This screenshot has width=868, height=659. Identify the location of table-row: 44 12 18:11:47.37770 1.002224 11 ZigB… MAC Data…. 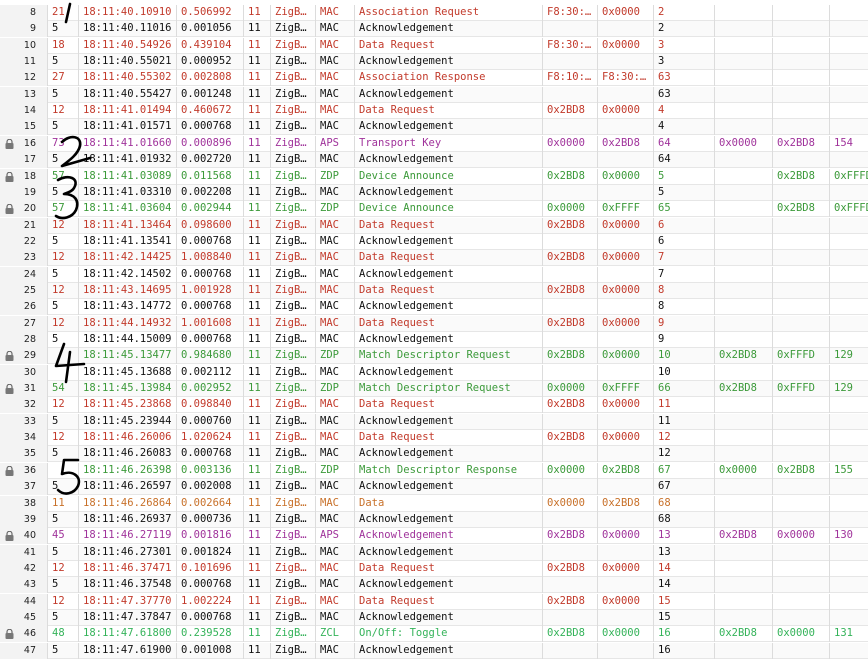
(434, 601).